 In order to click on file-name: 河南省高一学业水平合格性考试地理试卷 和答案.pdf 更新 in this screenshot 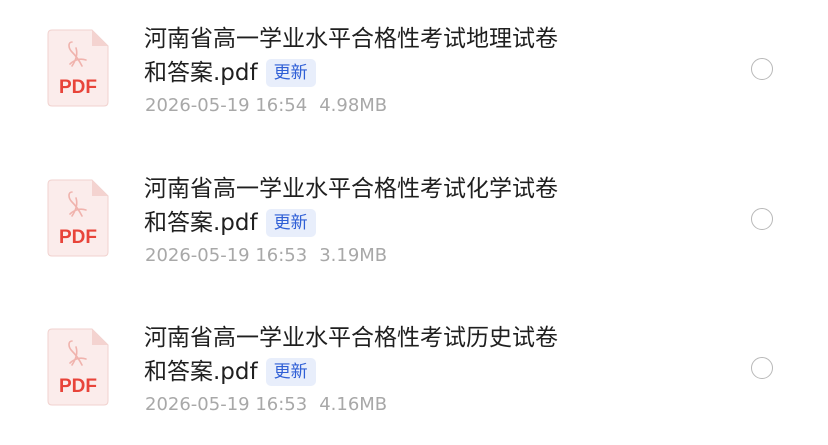, I will do `click(424, 56)`.